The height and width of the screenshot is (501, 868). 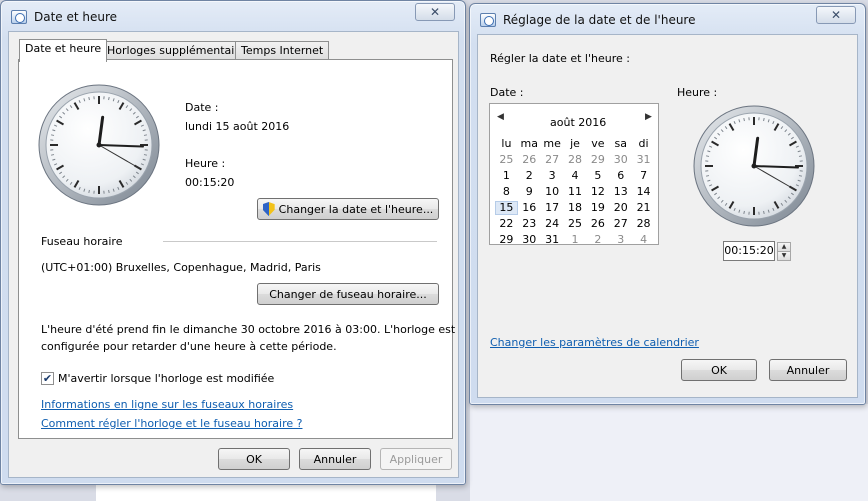 What do you see at coordinates (552, 208) in the screenshot?
I see `calendar-day: 17` at bounding box center [552, 208].